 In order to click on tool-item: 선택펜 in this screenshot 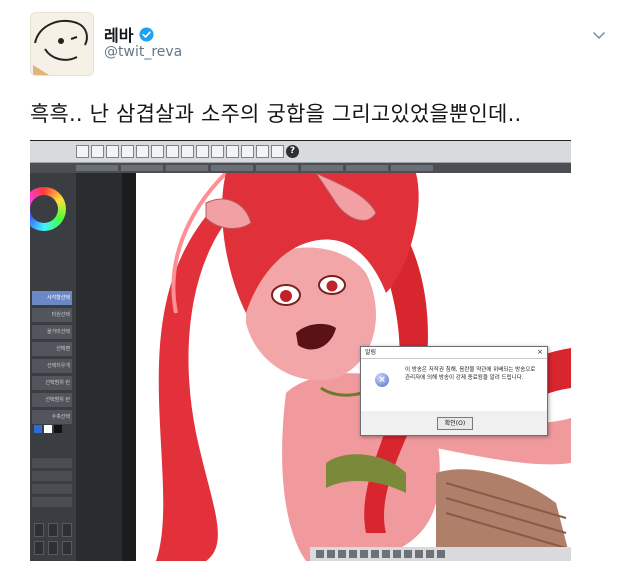, I will do `click(52, 349)`.